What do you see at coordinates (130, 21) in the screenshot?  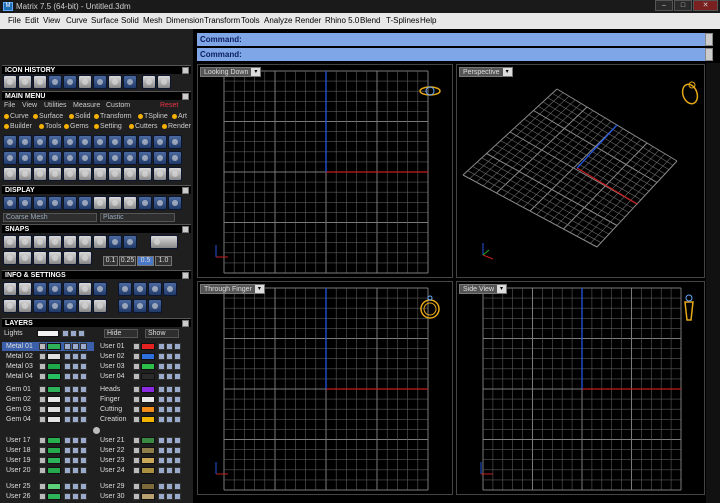 I see `menu-solid: Solid` at bounding box center [130, 21].